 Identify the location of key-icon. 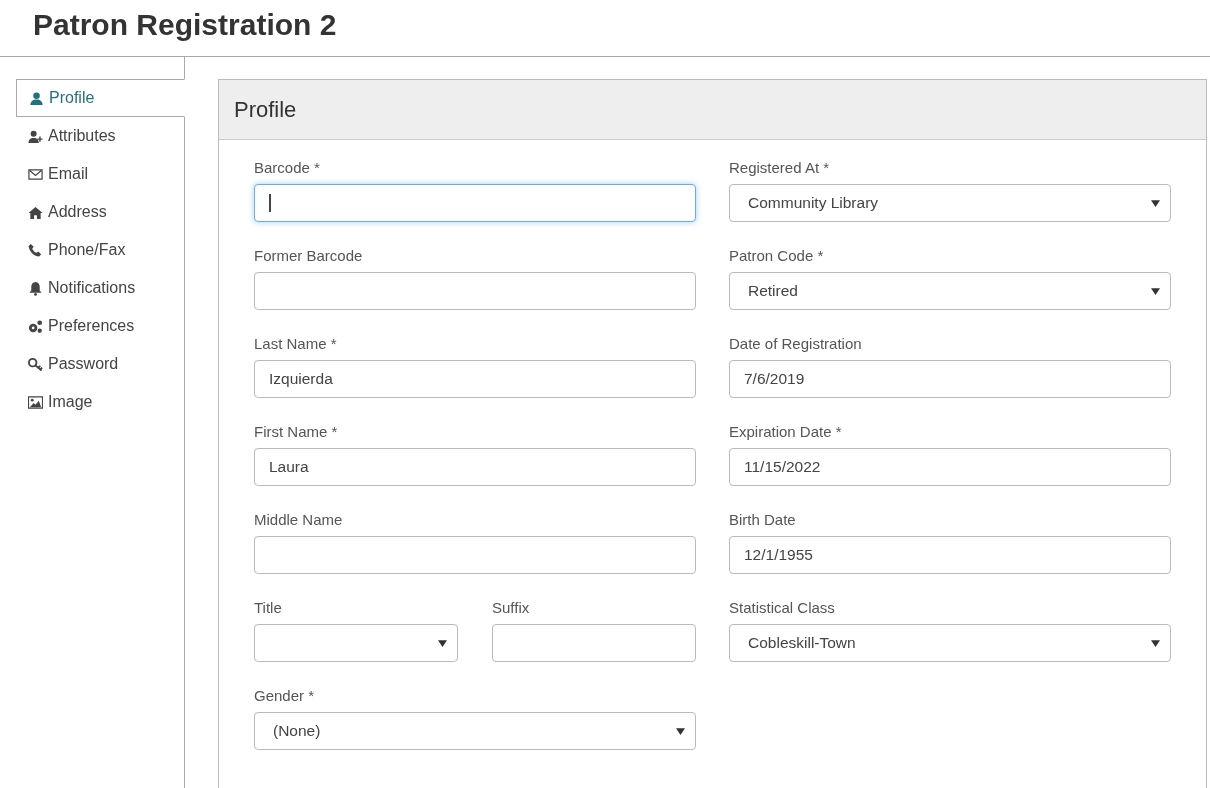
(35, 364).